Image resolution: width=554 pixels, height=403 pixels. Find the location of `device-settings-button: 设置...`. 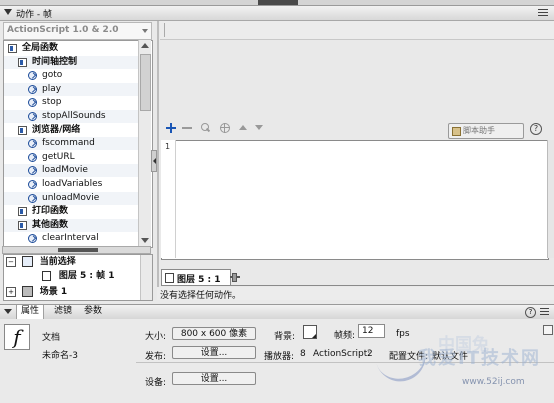

device-settings-button: 设置... is located at coordinates (214, 378).